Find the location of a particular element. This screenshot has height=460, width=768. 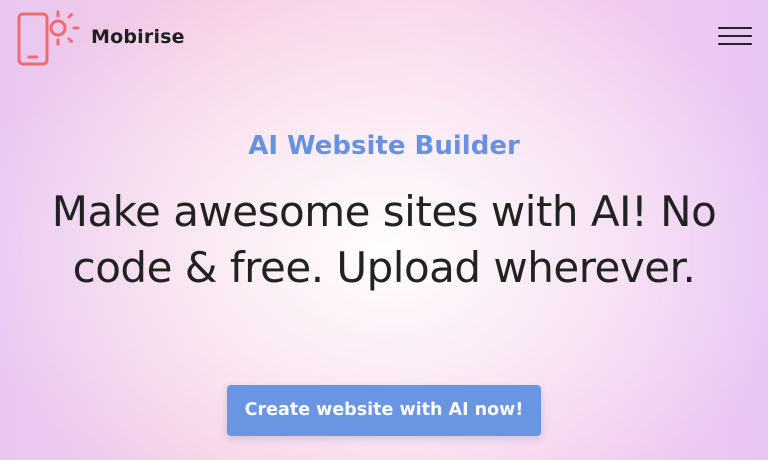

hero-eyebrow: AI Website Builder is located at coordinates (384, 146).